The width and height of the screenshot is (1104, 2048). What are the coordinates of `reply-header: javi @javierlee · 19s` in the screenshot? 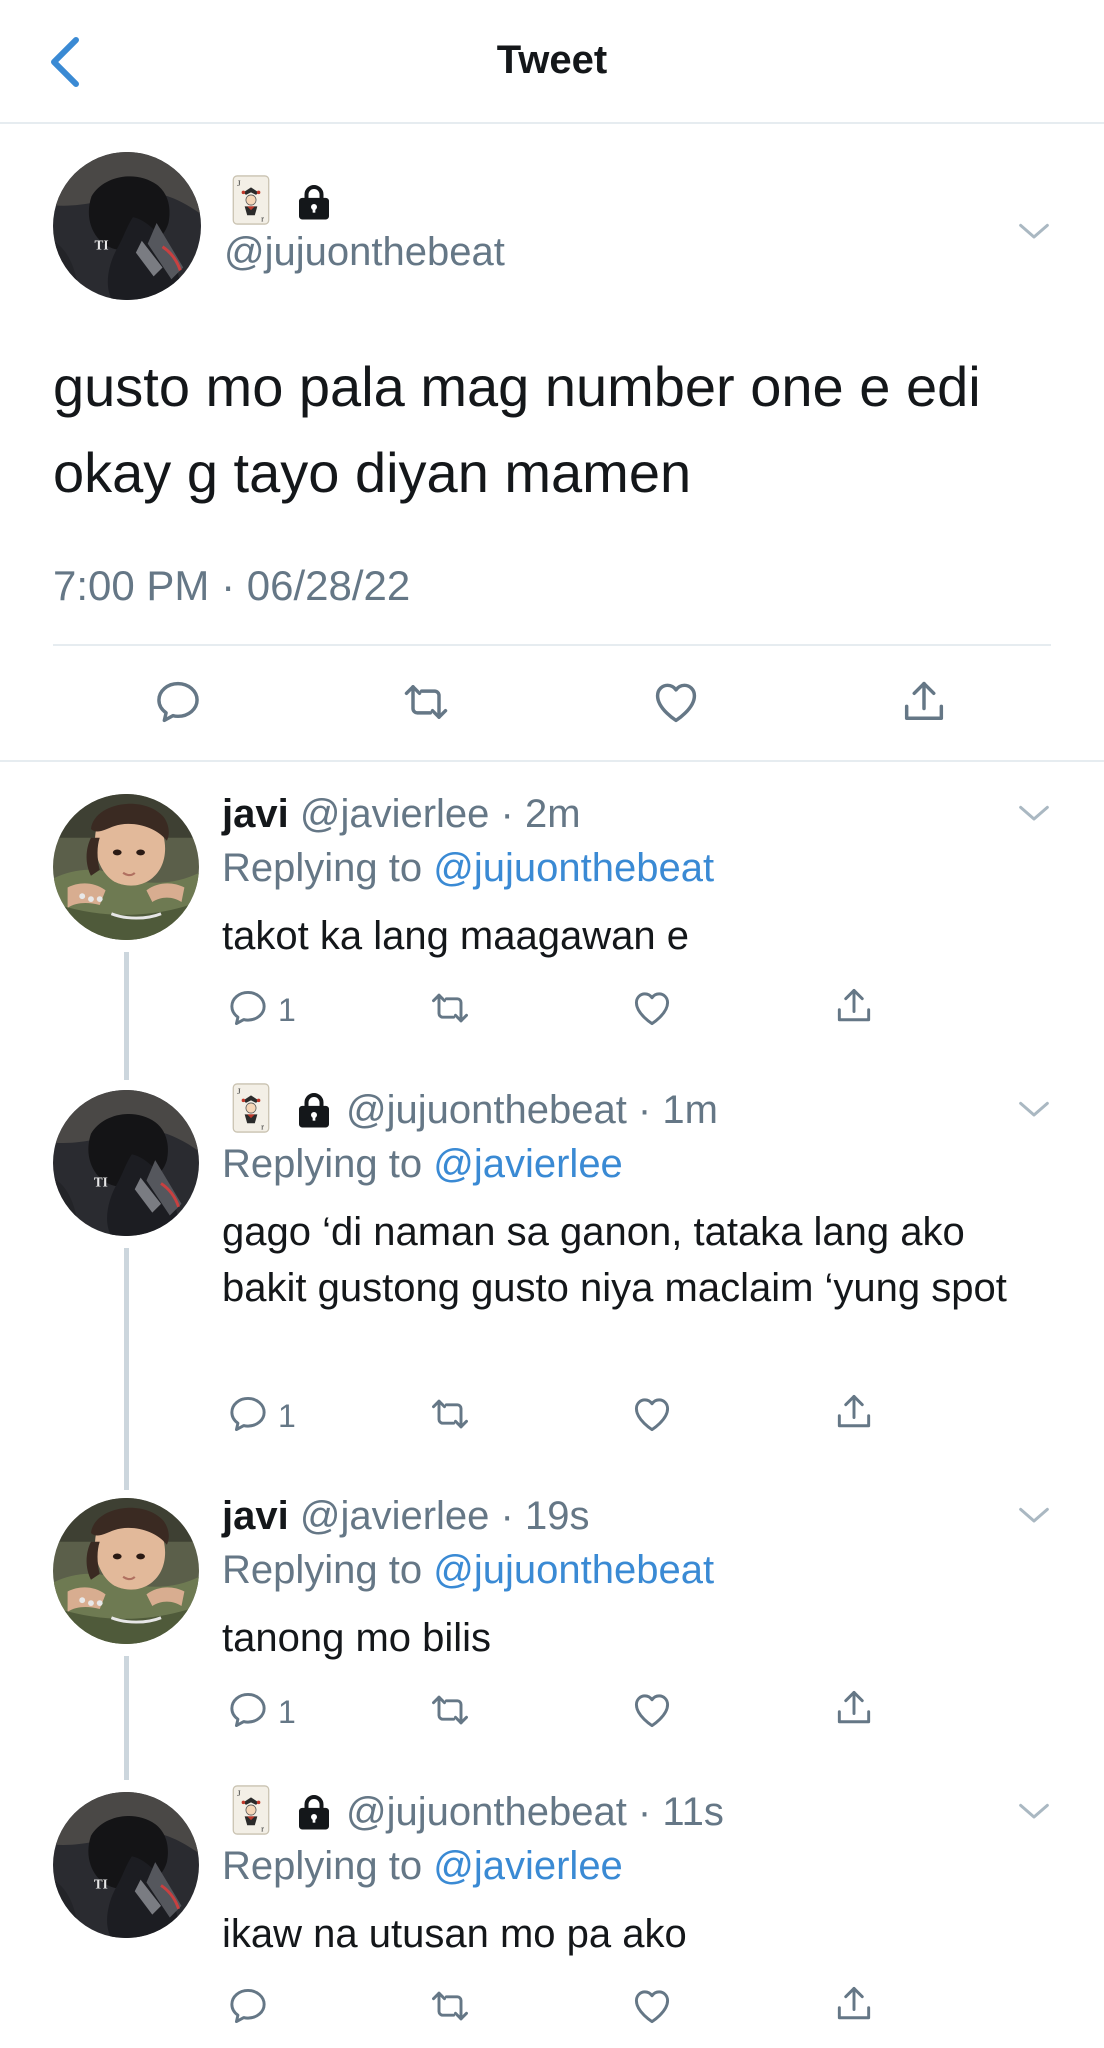 It's located at (405, 1516).